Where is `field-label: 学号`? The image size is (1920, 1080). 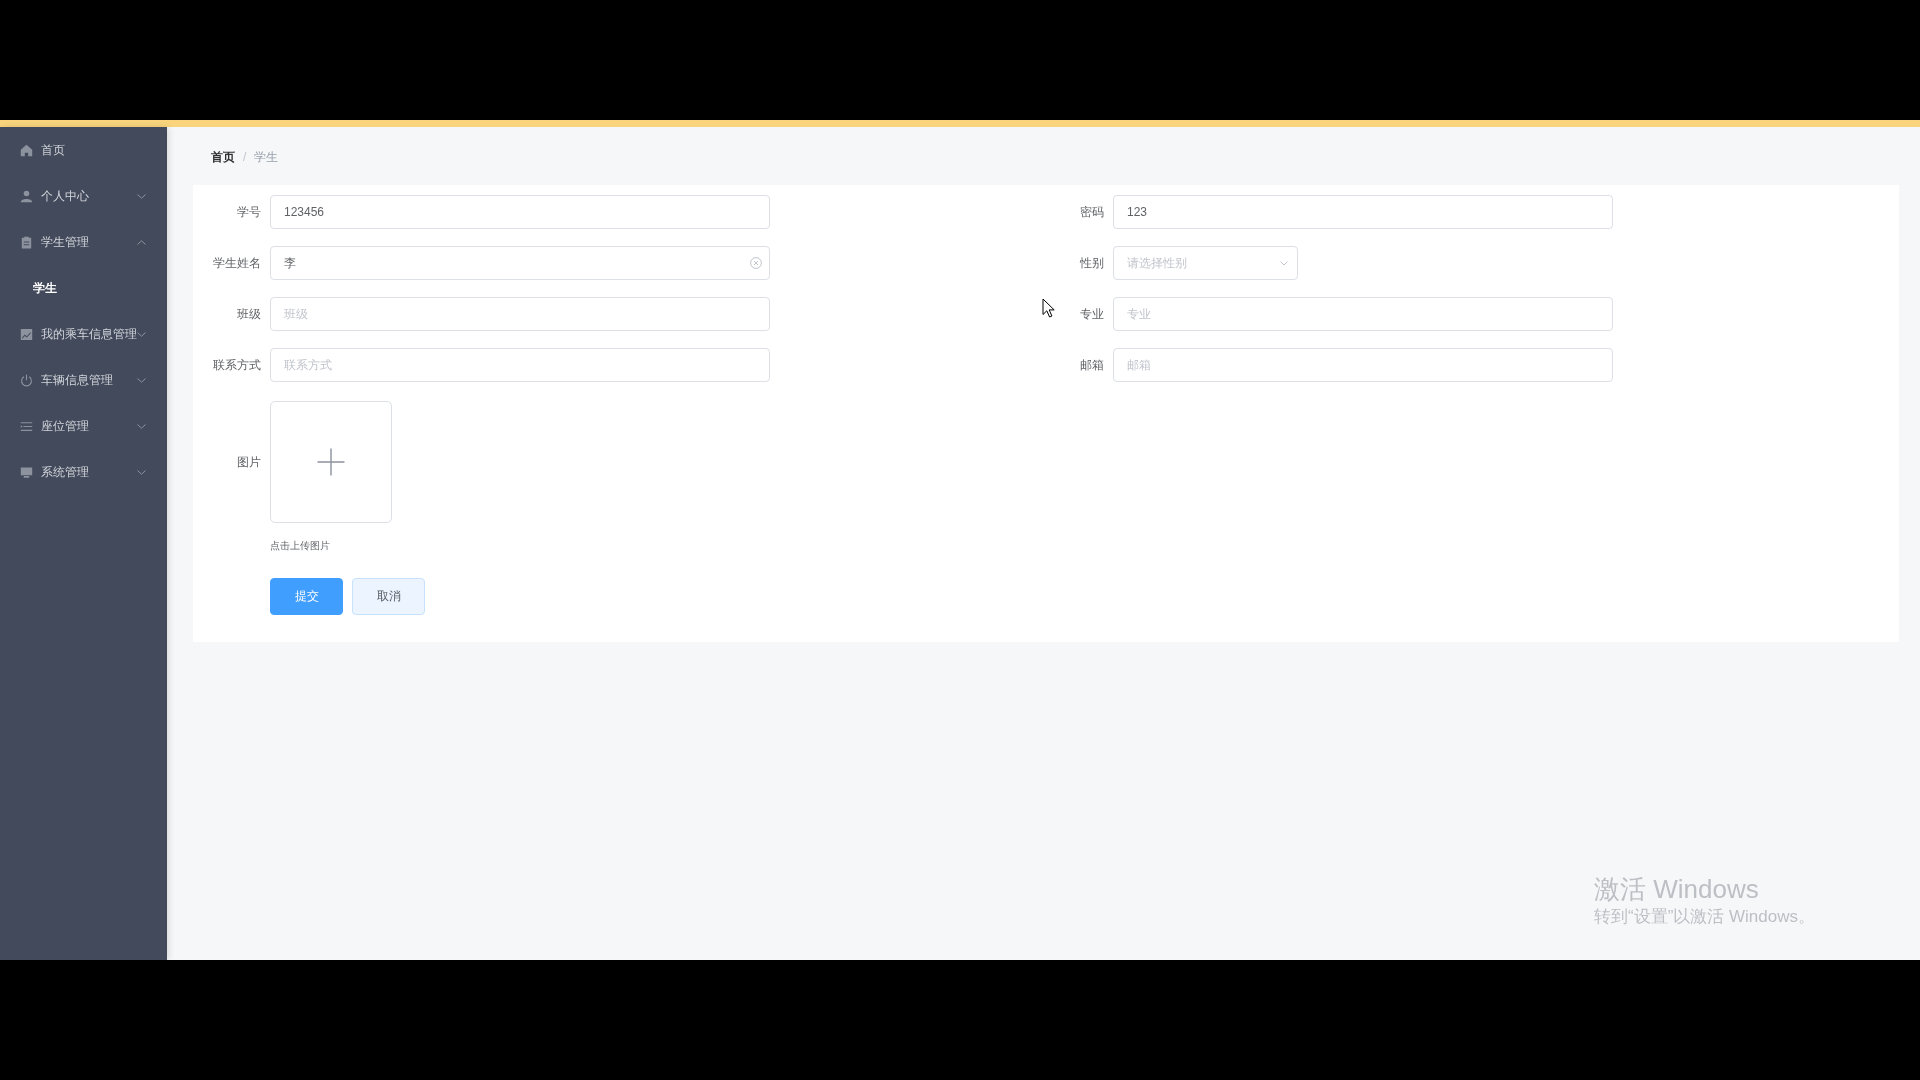
field-label: 学号 is located at coordinates (249, 212).